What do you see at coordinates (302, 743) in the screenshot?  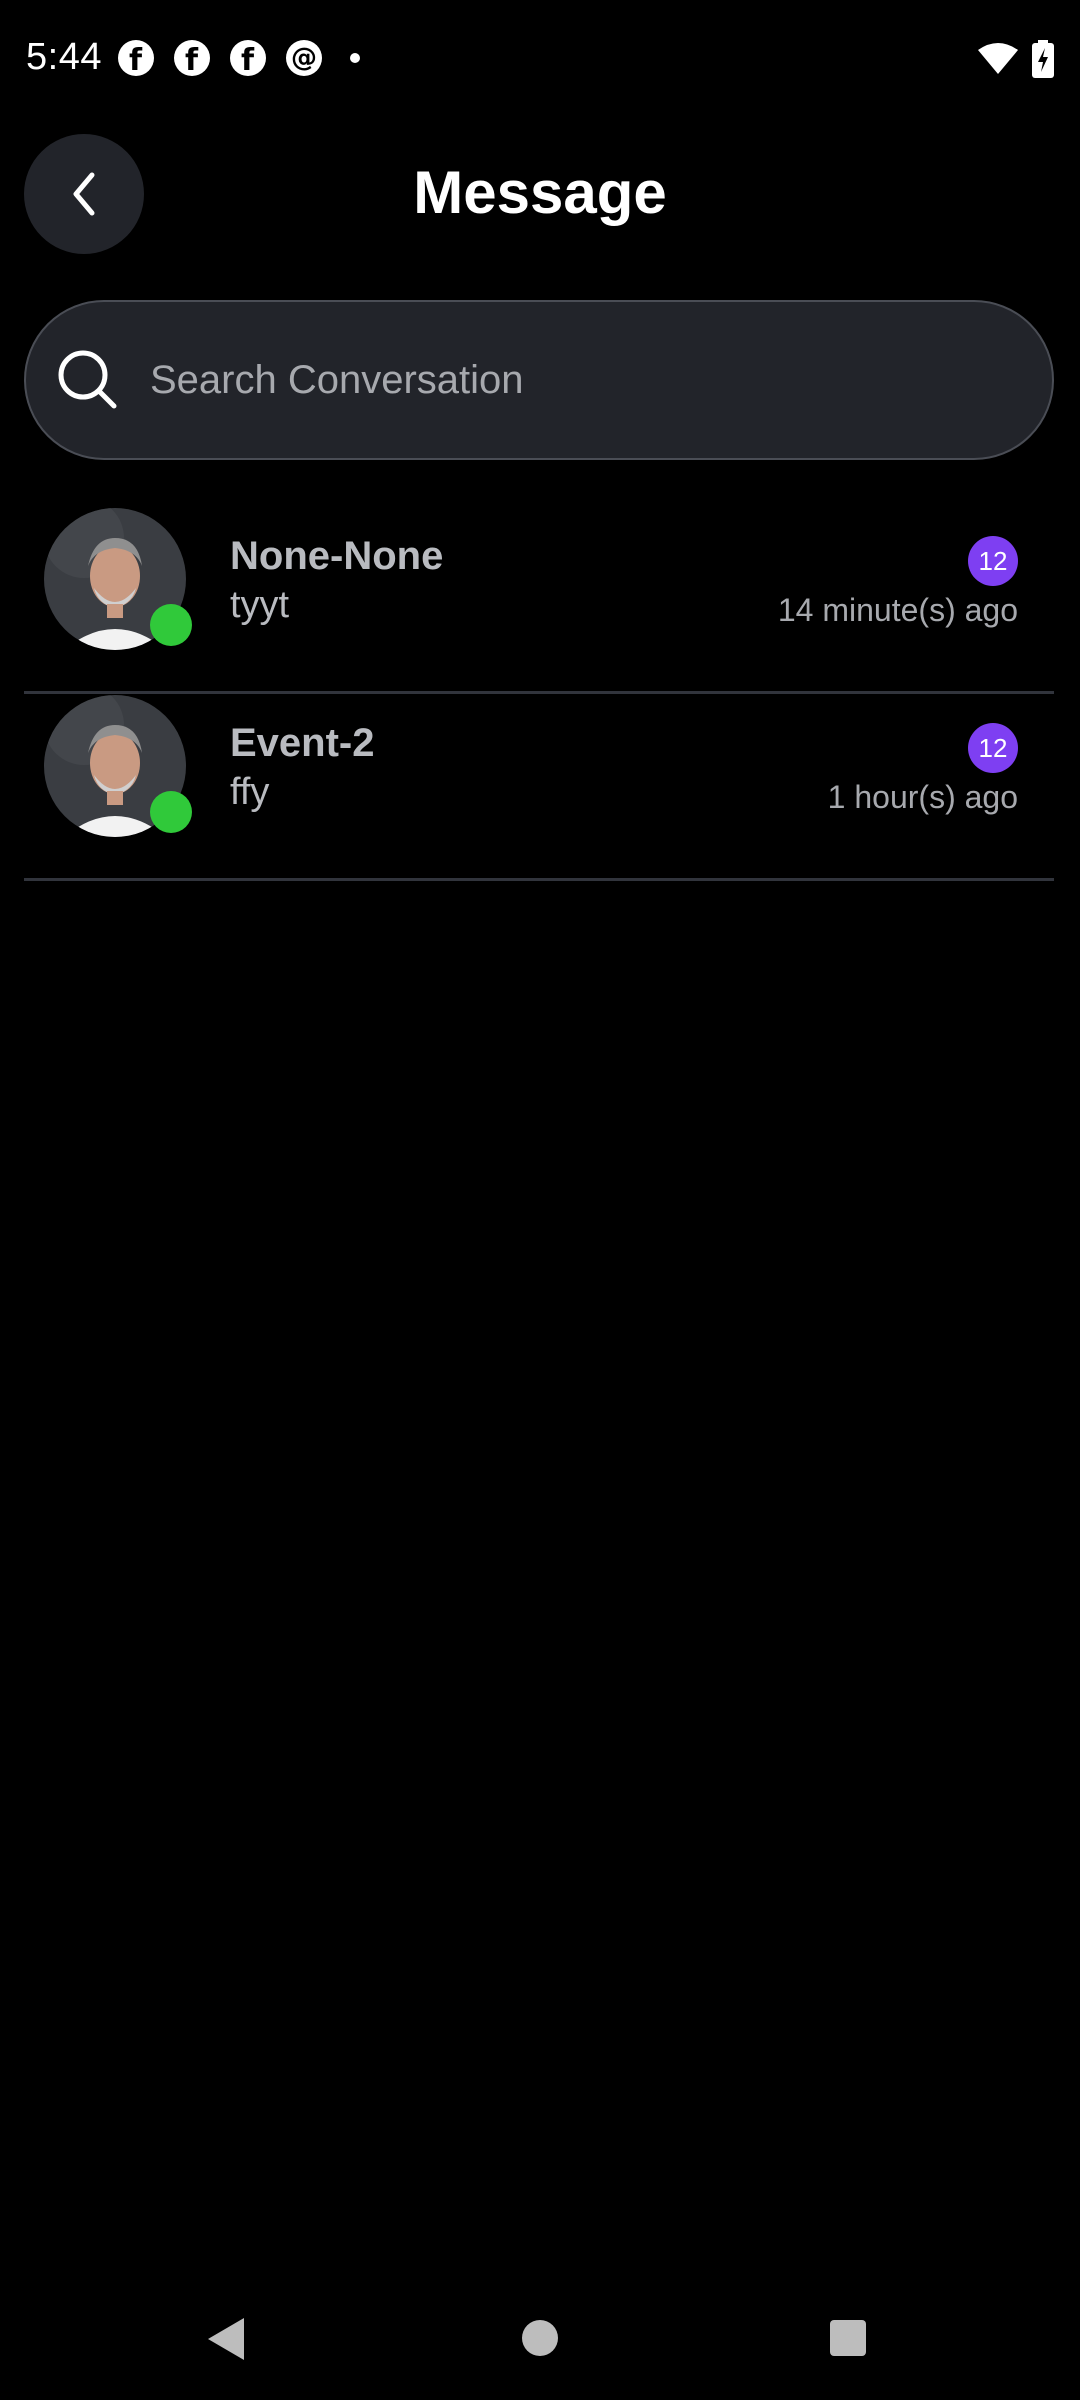 I see `conversation-name: Event-2` at bounding box center [302, 743].